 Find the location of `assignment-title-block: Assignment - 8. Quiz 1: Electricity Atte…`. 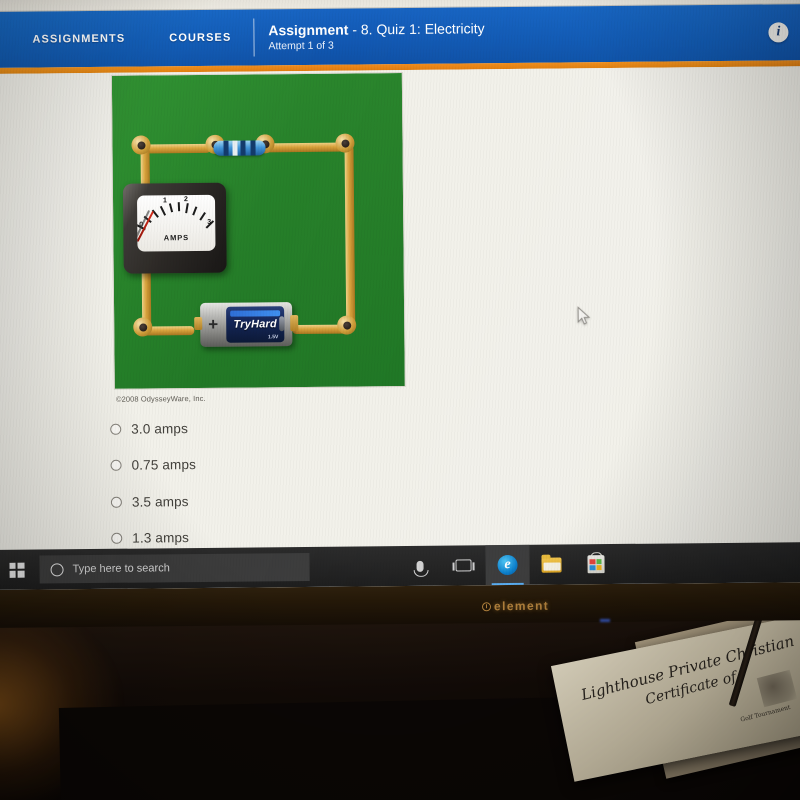

assignment-title-block: Assignment - 8. Quiz 1: Electricity Atte… is located at coordinates (511, 35).